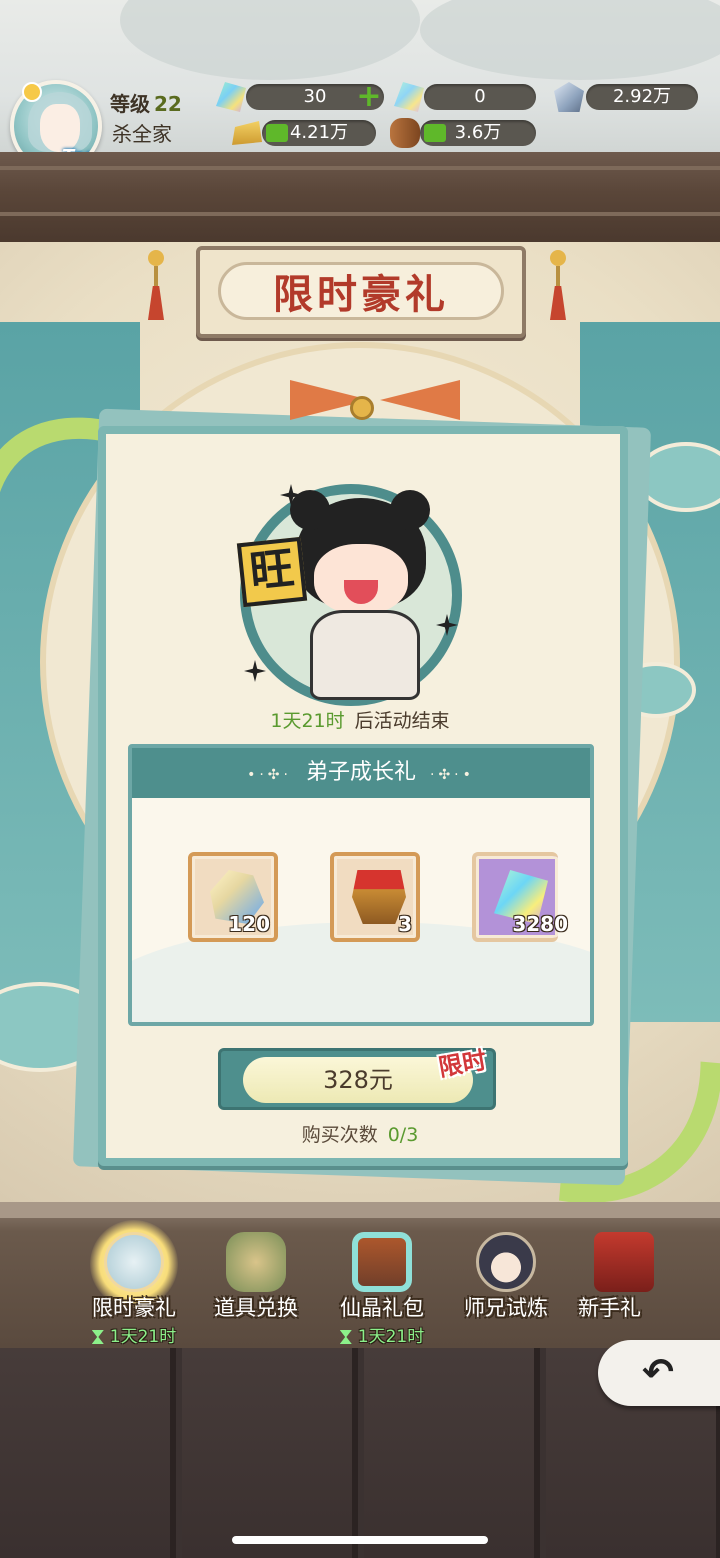 The width and height of the screenshot is (720, 1558). I want to click on reward-item: 3, so click(375, 897).